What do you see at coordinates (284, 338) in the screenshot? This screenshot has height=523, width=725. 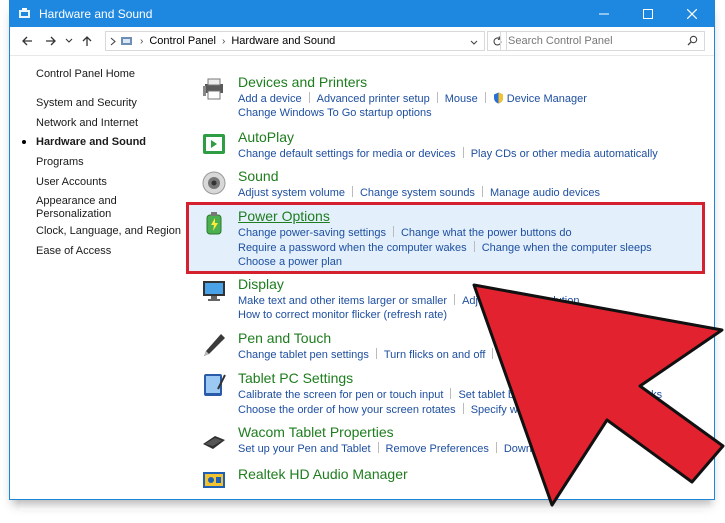 I see `category-title-pen-and-touch: Pen and Touch` at bounding box center [284, 338].